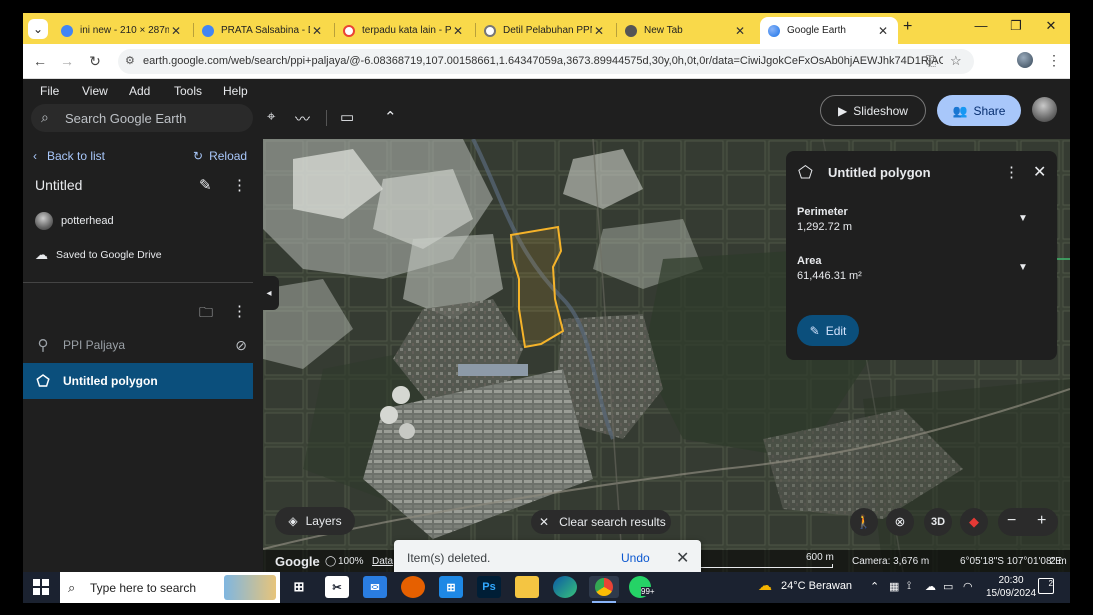 Image resolution: width=1093 pixels, height=615 pixels. I want to click on polygon-icon: ⬠, so click(43, 381).